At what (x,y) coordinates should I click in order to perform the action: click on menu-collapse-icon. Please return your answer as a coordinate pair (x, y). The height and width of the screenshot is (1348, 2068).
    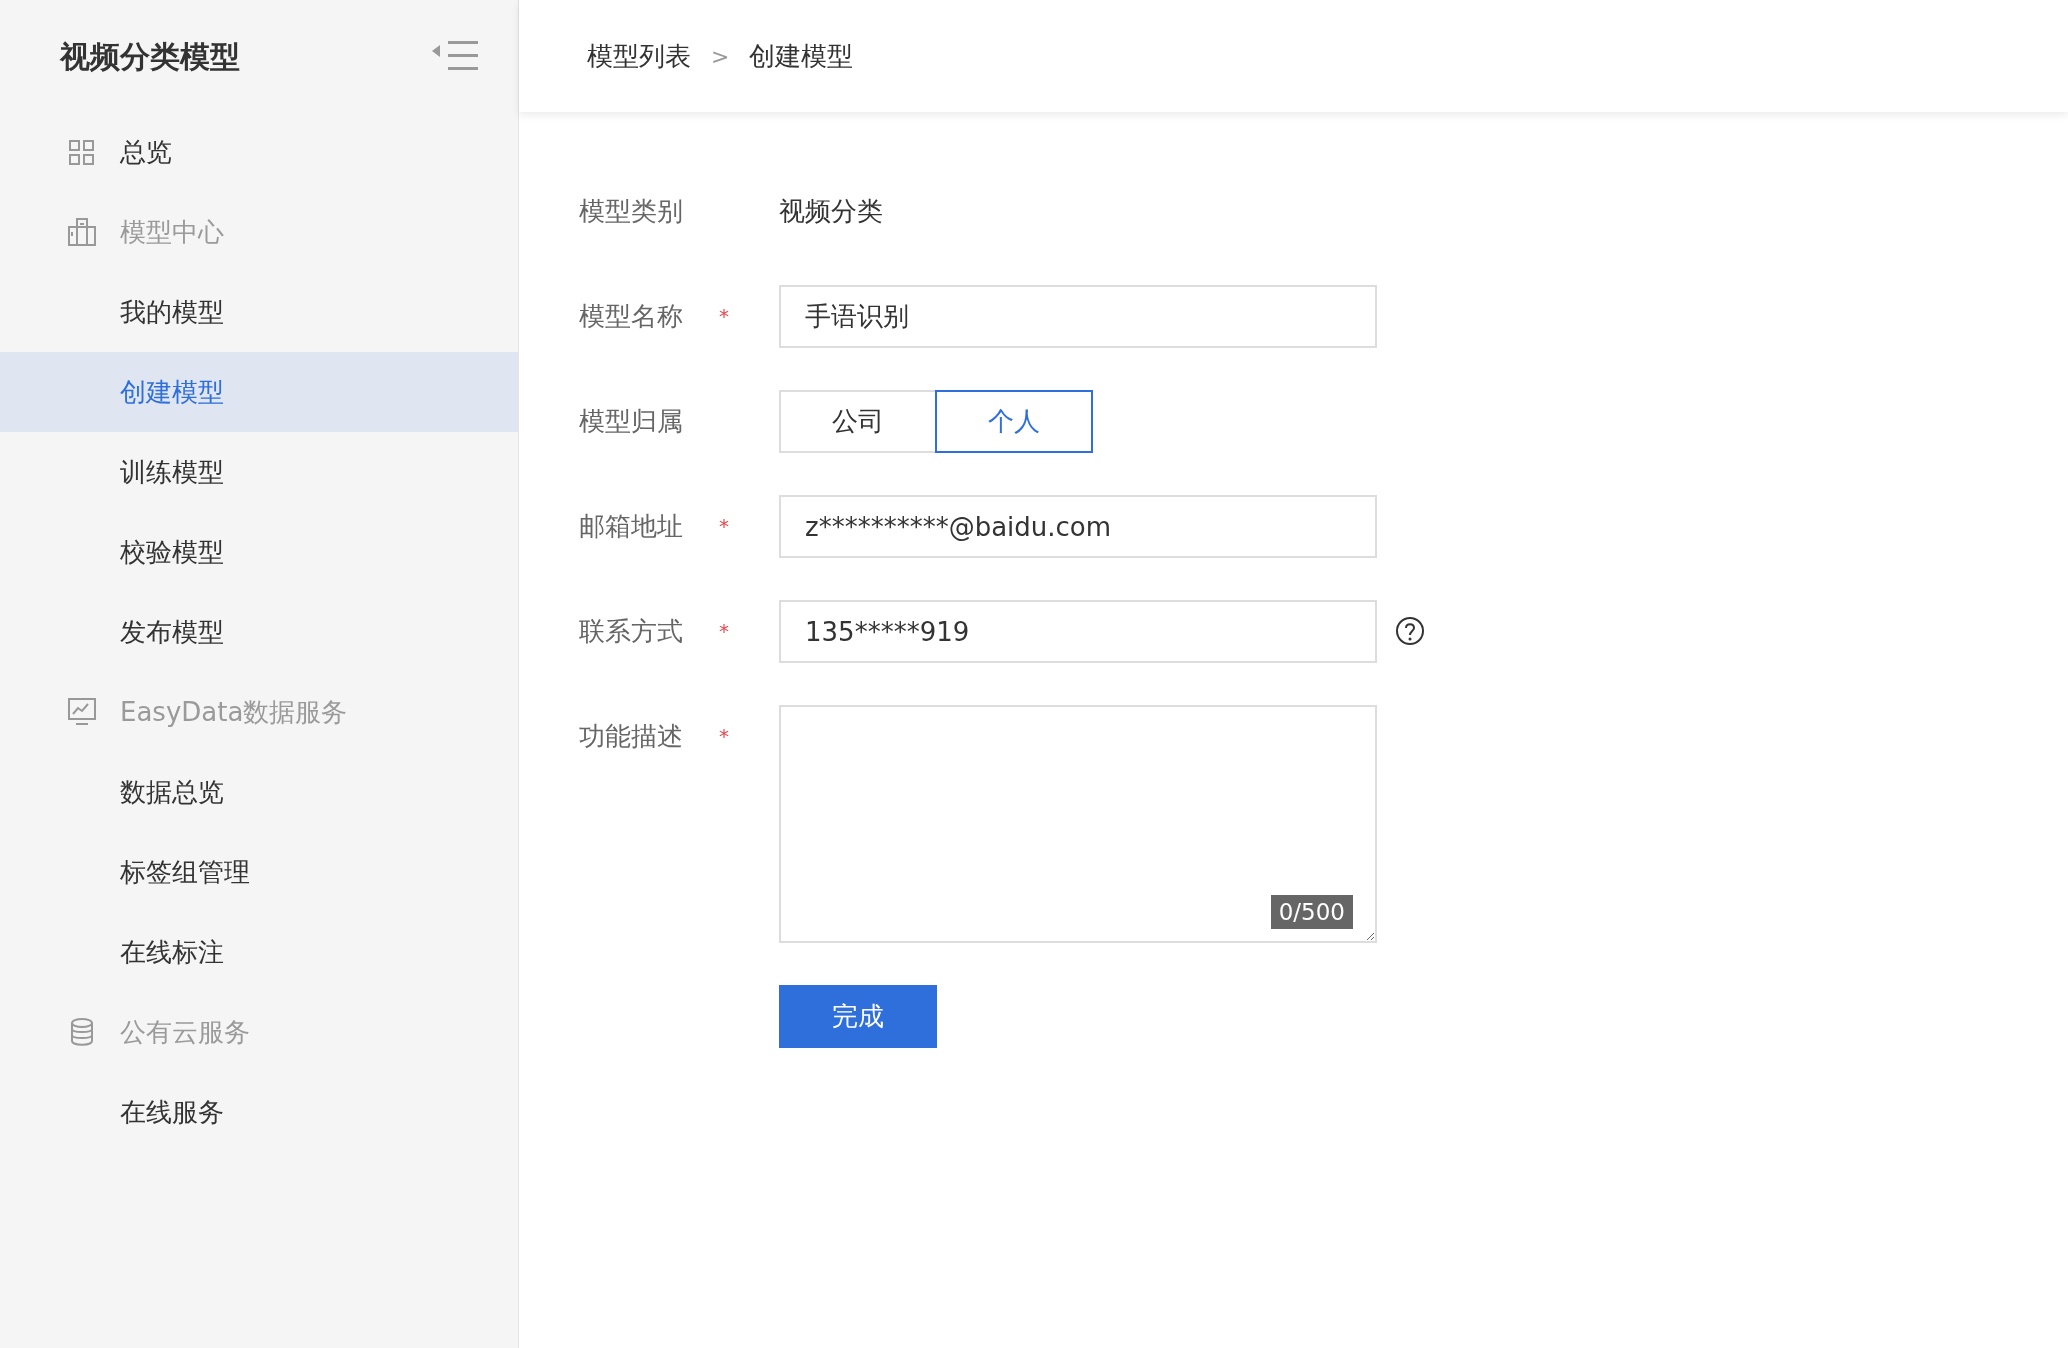
    Looking at the image, I should click on (455, 56).